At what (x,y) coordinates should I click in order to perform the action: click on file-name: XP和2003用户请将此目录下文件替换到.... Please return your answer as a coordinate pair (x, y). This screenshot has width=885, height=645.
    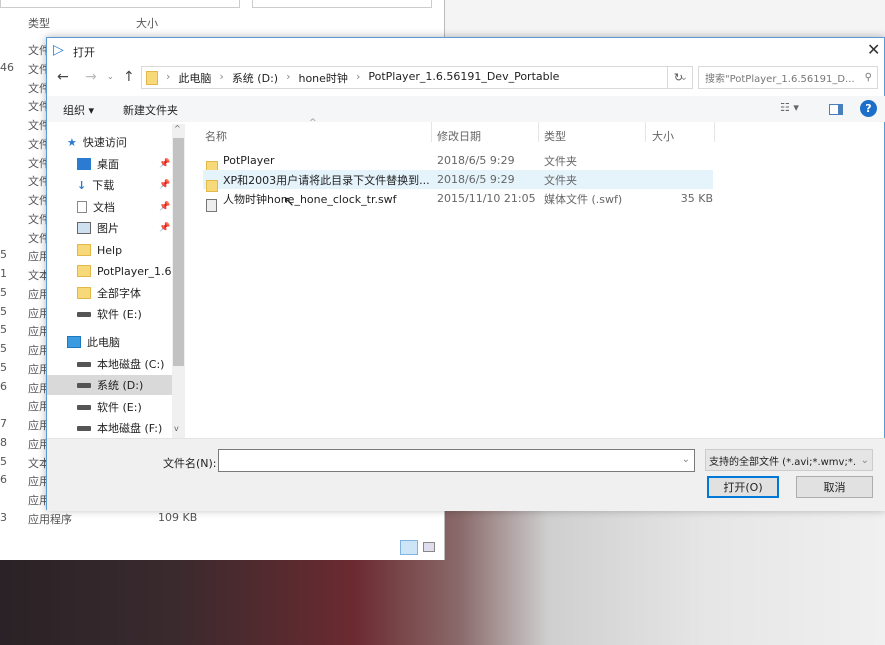
    Looking at the image, I should click on (326, 180).